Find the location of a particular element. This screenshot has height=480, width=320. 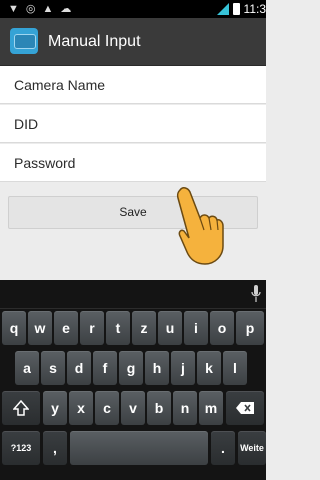

period-key: . is located at coordinates (223, 448).